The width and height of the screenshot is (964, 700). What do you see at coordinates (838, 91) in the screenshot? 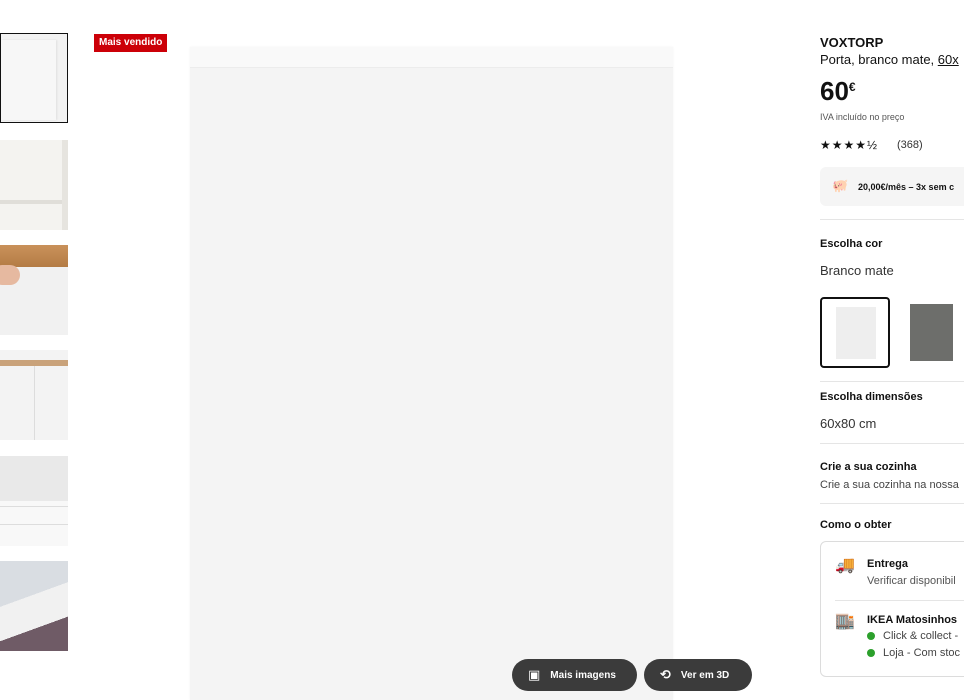
I see `product-price: 60€` at bounding box center [838, 91].